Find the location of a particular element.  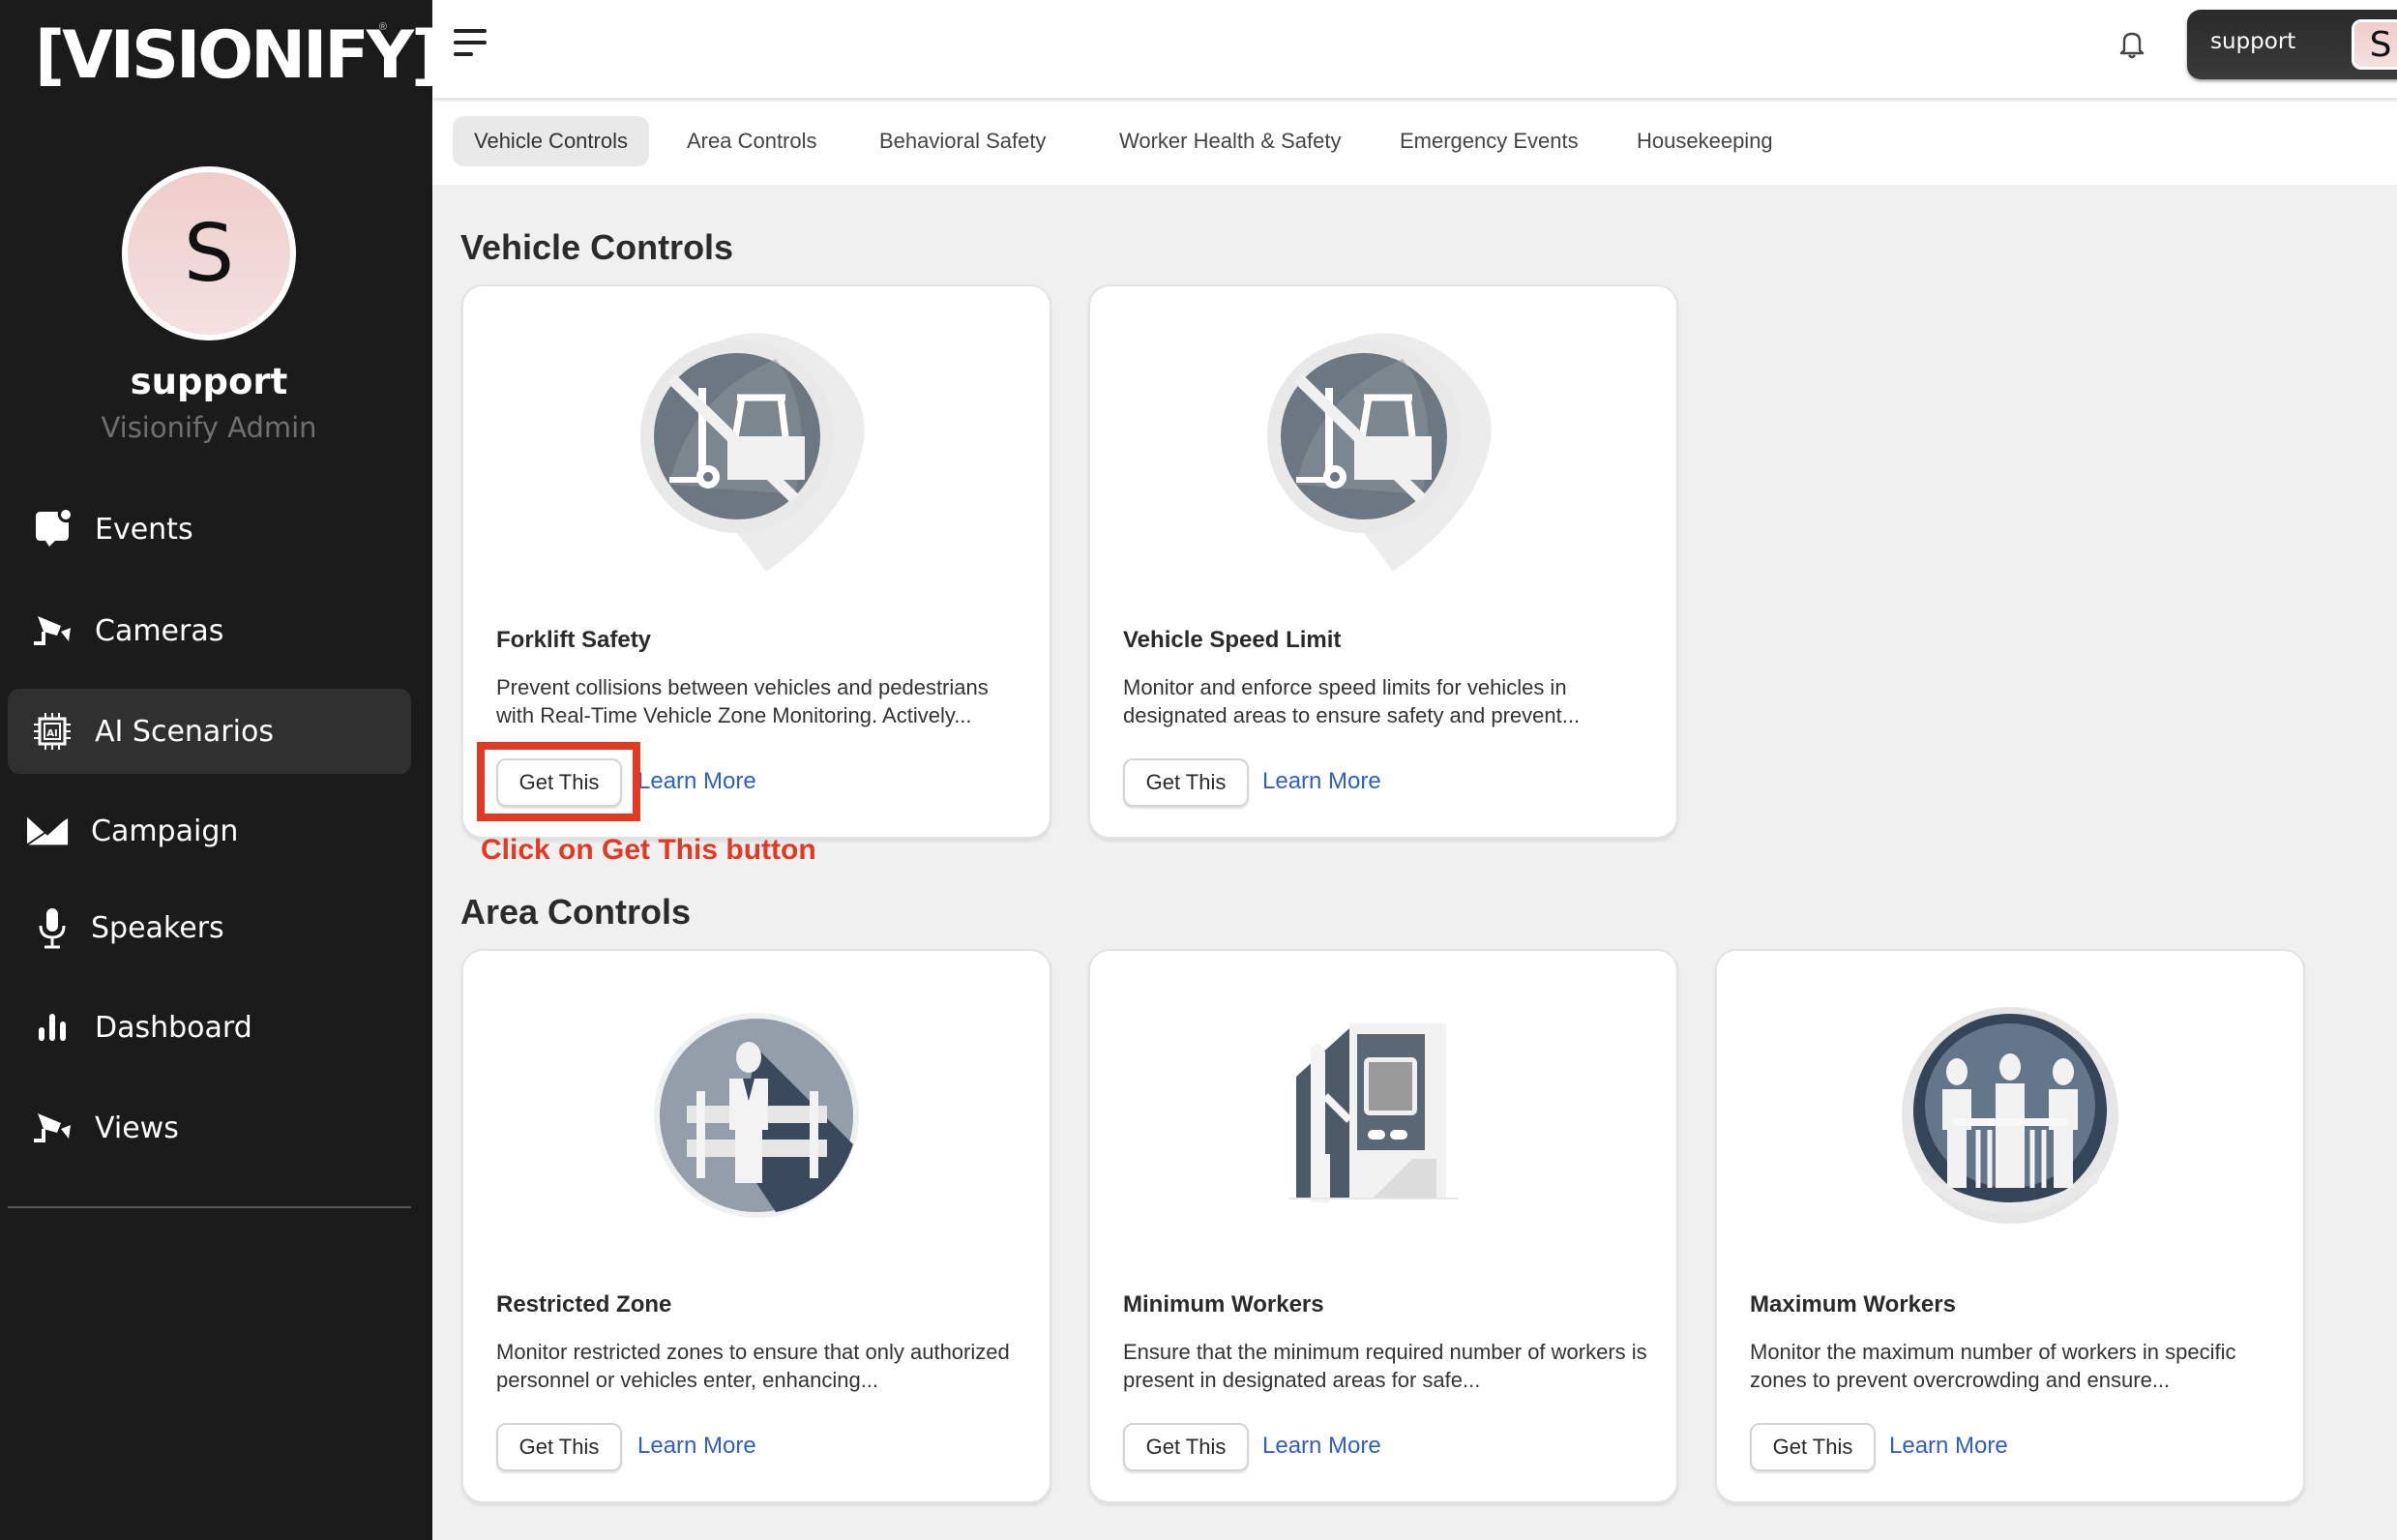

sidebar-item-label: AI Scenarios is located at coordinates (184, 731).